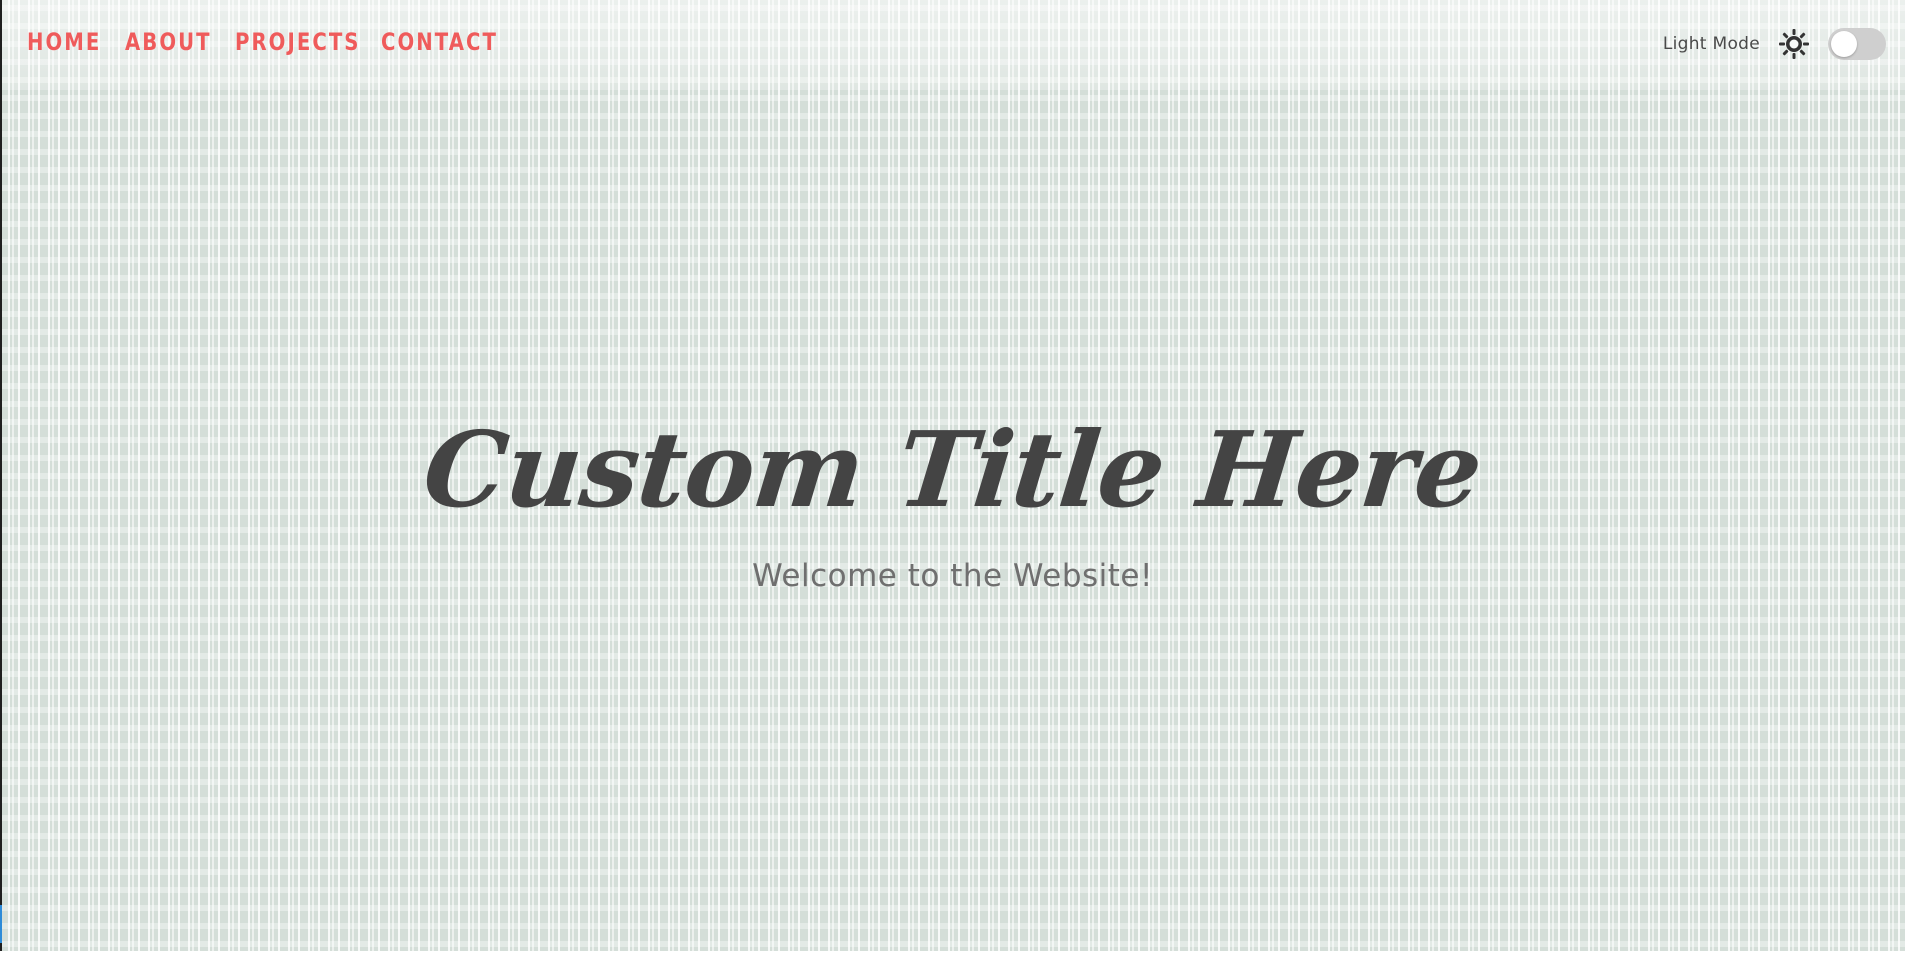  I want to click on nav-links: HOME ABOUT PROJECTS CONTACT, so click(261, 42).